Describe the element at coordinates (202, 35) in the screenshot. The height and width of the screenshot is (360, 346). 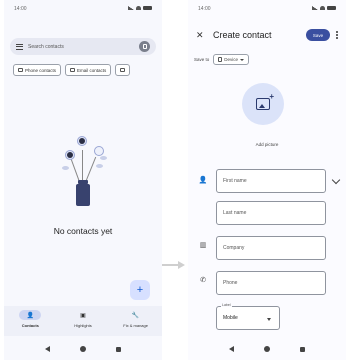
I see `close-icon: ✕` at that location.